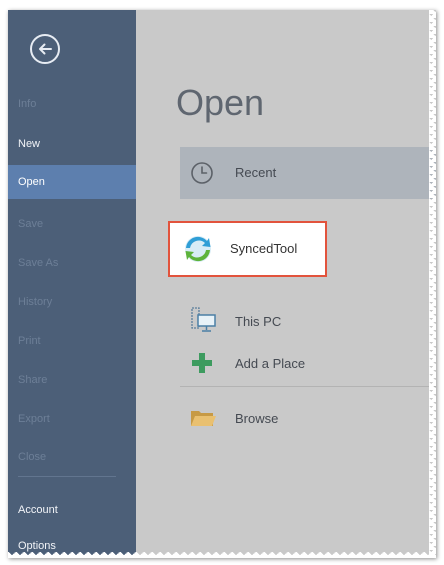  What do you see at coordinates (432, 284) in the screenshot?
I see `torn-edge-right` at bounding box center [432, 284].